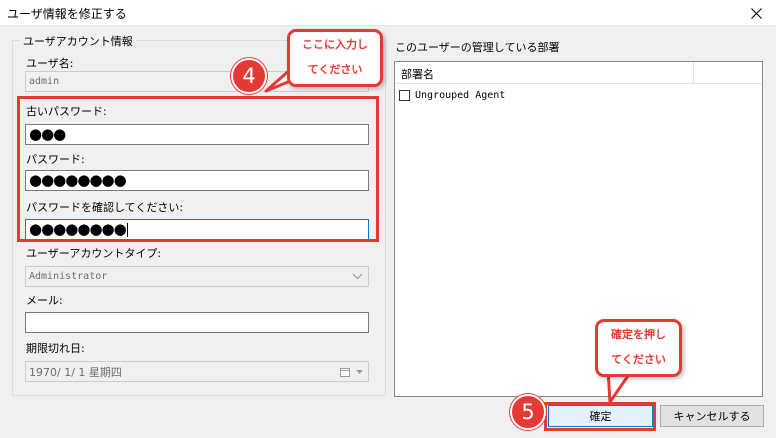 The image size is (776, 438). What do you see at coordinates (50, 63) in the screenshot?
I see `username-label: ユーザ名:` at bounding box center [50, 63].